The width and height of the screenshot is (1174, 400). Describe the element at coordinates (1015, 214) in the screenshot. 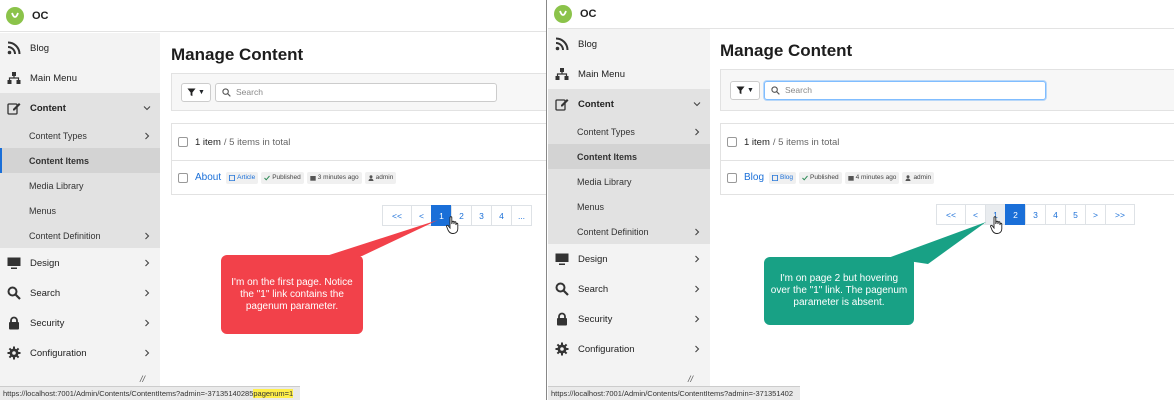

I see `page-2: 2` at that location.